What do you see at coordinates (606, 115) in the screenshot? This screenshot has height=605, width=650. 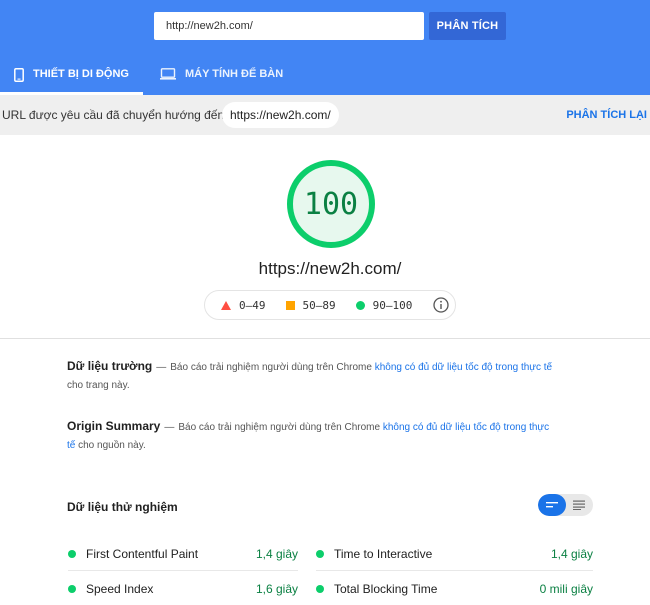 I see `reanalyze-link: PHÂN TÍCH LẠI` at bounding box center [606, 115].